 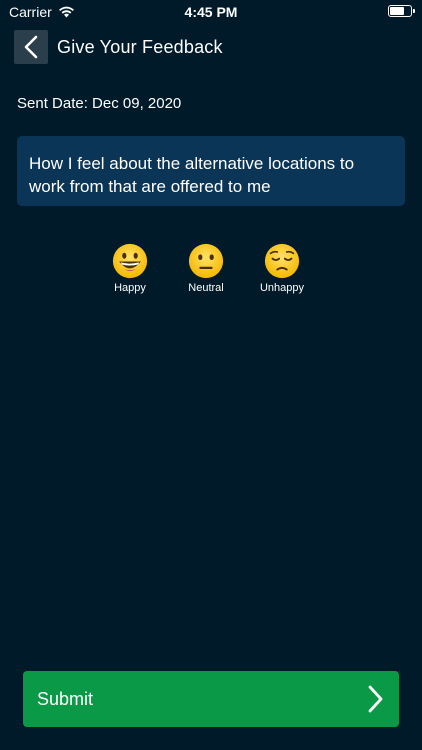 I want to click on emoji-option-neutral: Neutral, so click(x=206, y=268).